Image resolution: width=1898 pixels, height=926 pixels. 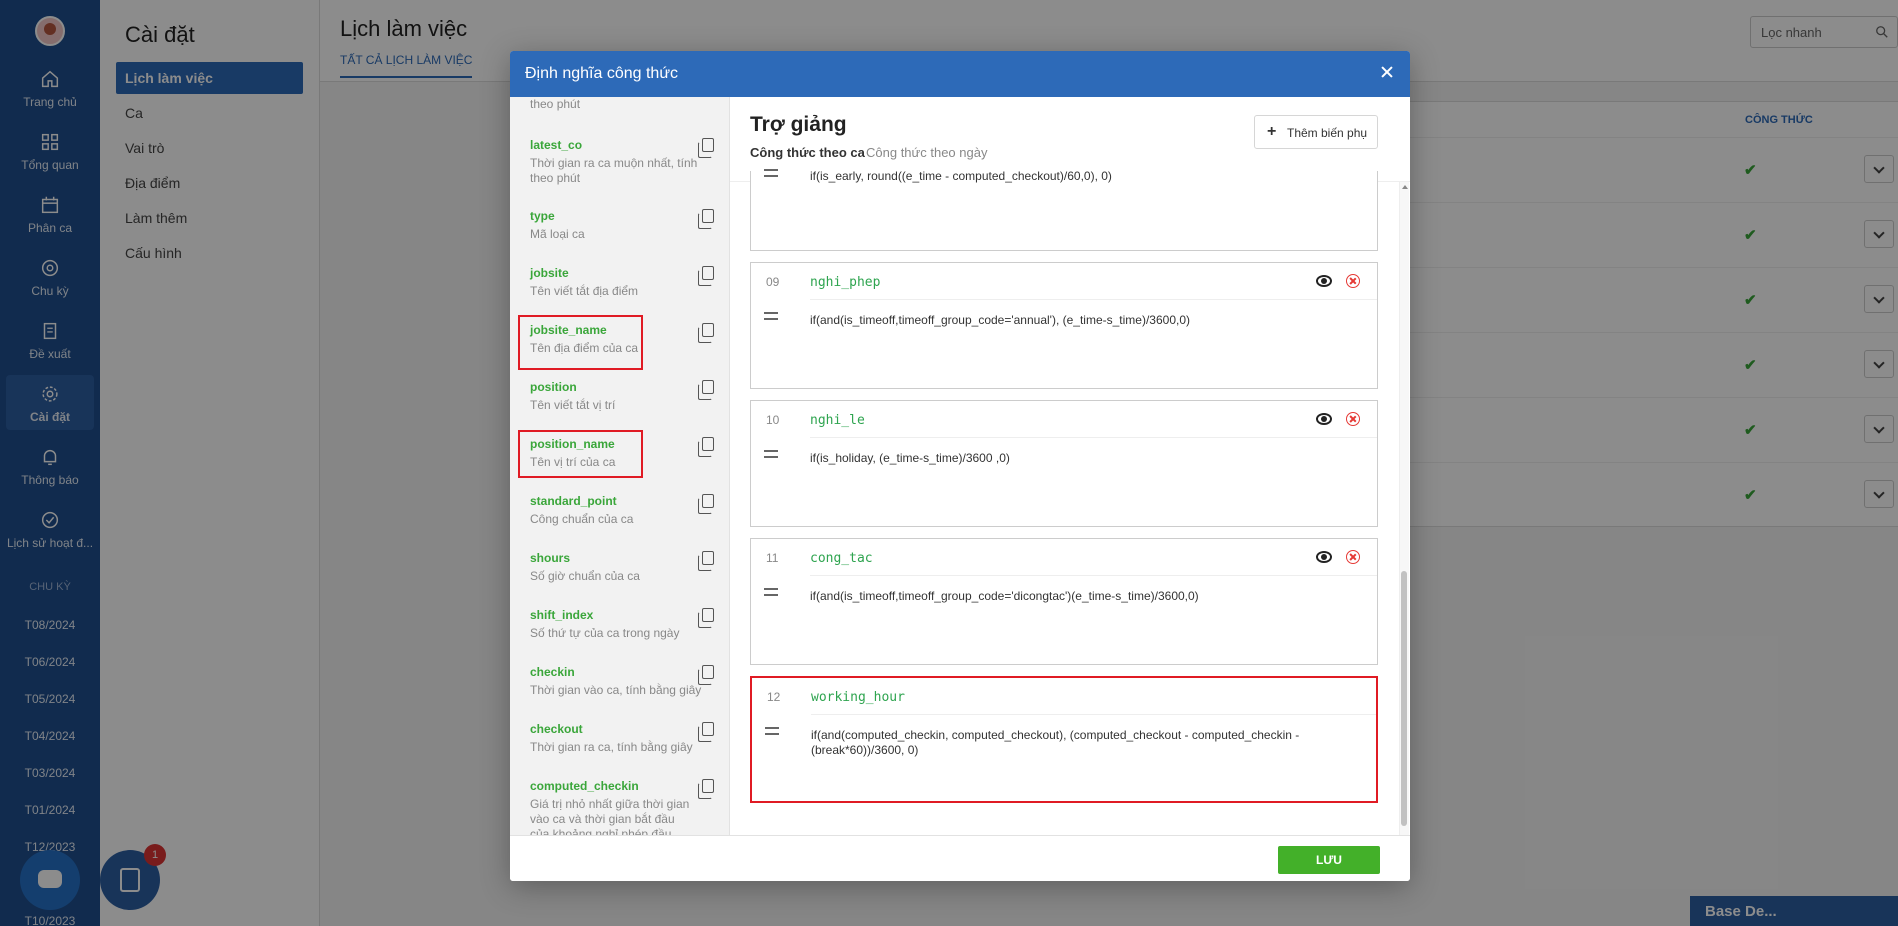 What do you see at coordinates (549, 273) in the screenshot?
I see `variable-name: jobsite` at bounding box center [549, 273].